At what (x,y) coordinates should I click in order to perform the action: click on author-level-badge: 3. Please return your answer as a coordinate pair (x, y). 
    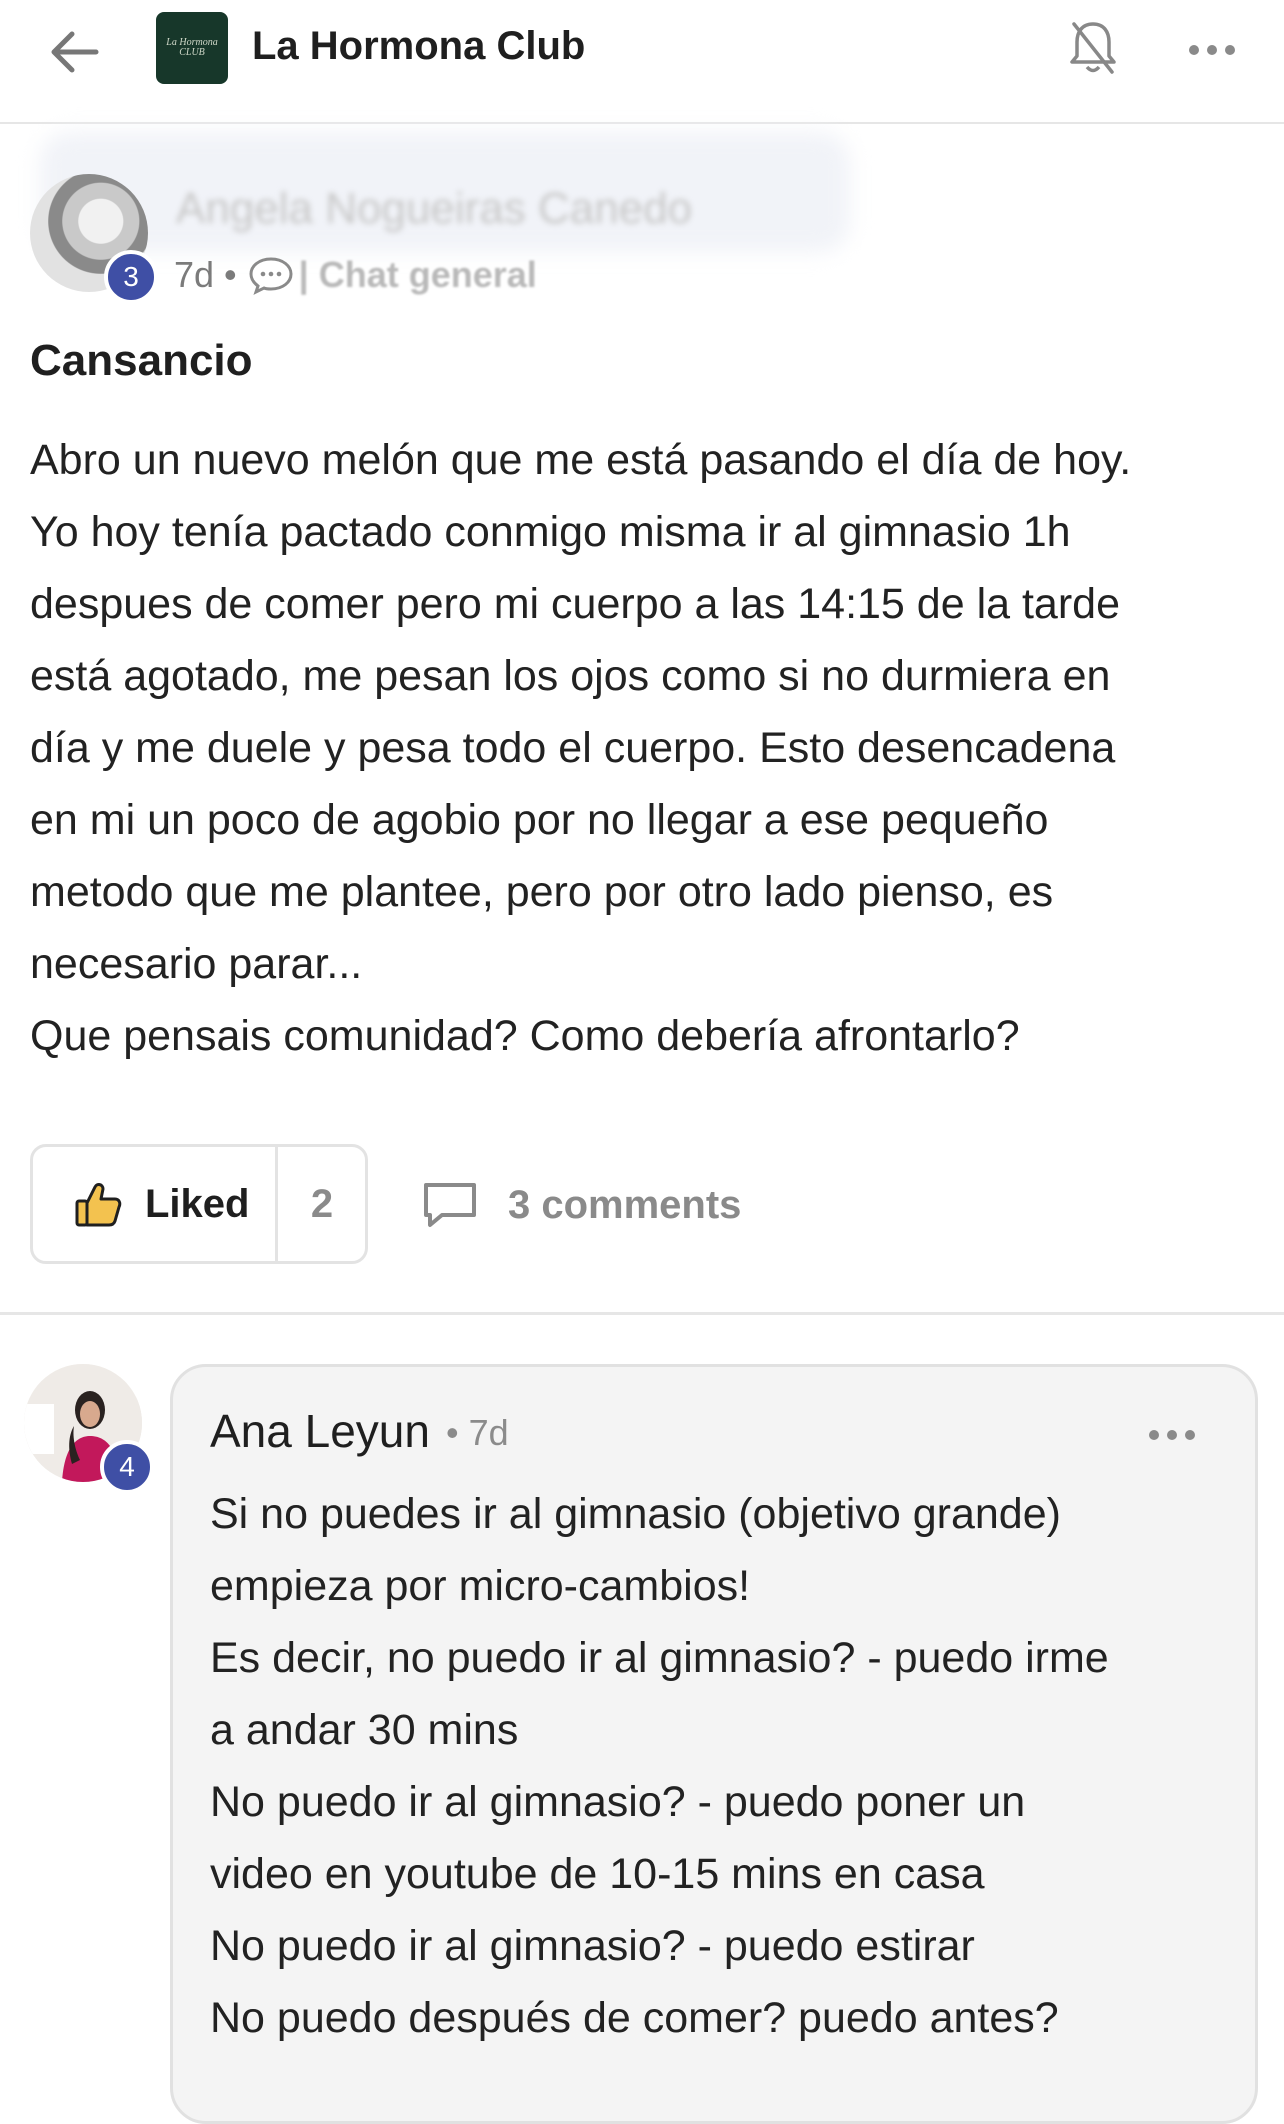
    Looking at the image, I should click on (131, 277).